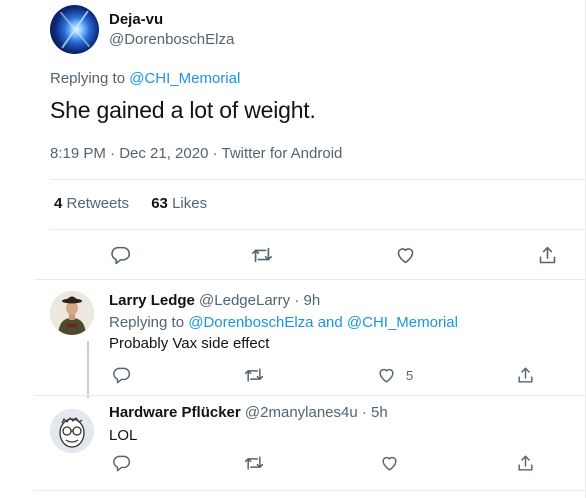 The image size is (586, 498). I want to click on reply-author: Hardware Pflücker @2manylanes4u · 5h, so click(248, 412).